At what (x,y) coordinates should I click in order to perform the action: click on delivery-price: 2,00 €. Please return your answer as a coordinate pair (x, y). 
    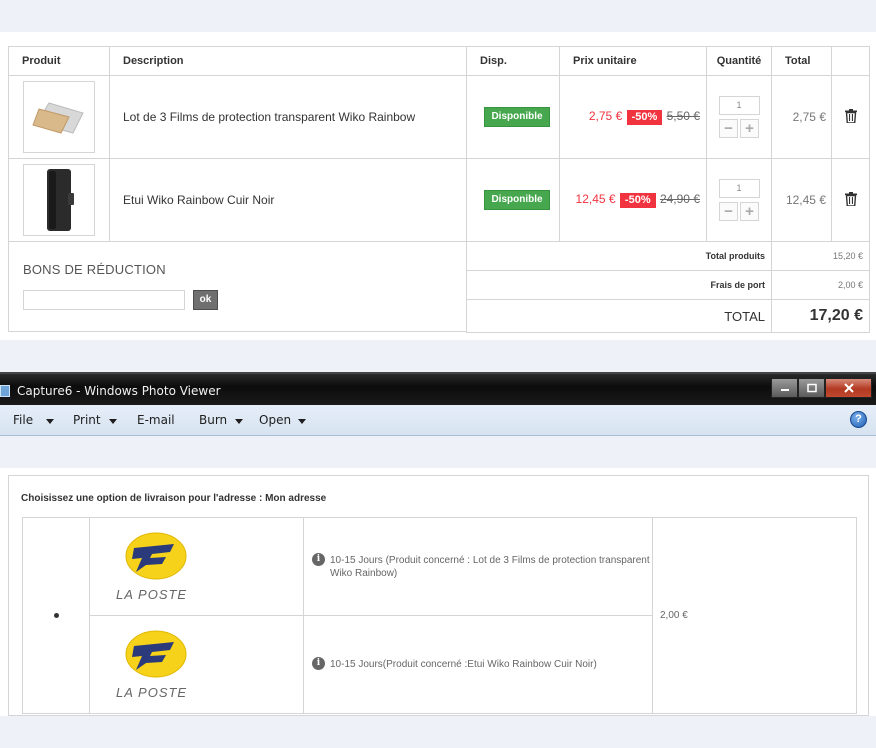
    Looking at the image, I should click on (754, 615).